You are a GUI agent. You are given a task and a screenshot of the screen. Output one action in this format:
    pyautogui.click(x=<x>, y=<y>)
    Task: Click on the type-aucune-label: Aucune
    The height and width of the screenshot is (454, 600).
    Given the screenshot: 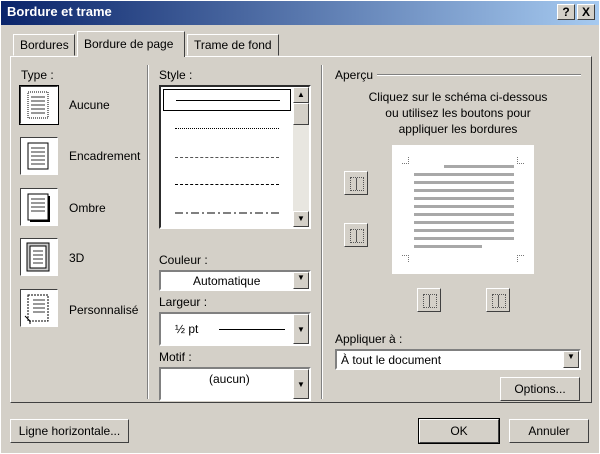 What is the action you would take?
    pyautogui.click(x=89, y=105)
    